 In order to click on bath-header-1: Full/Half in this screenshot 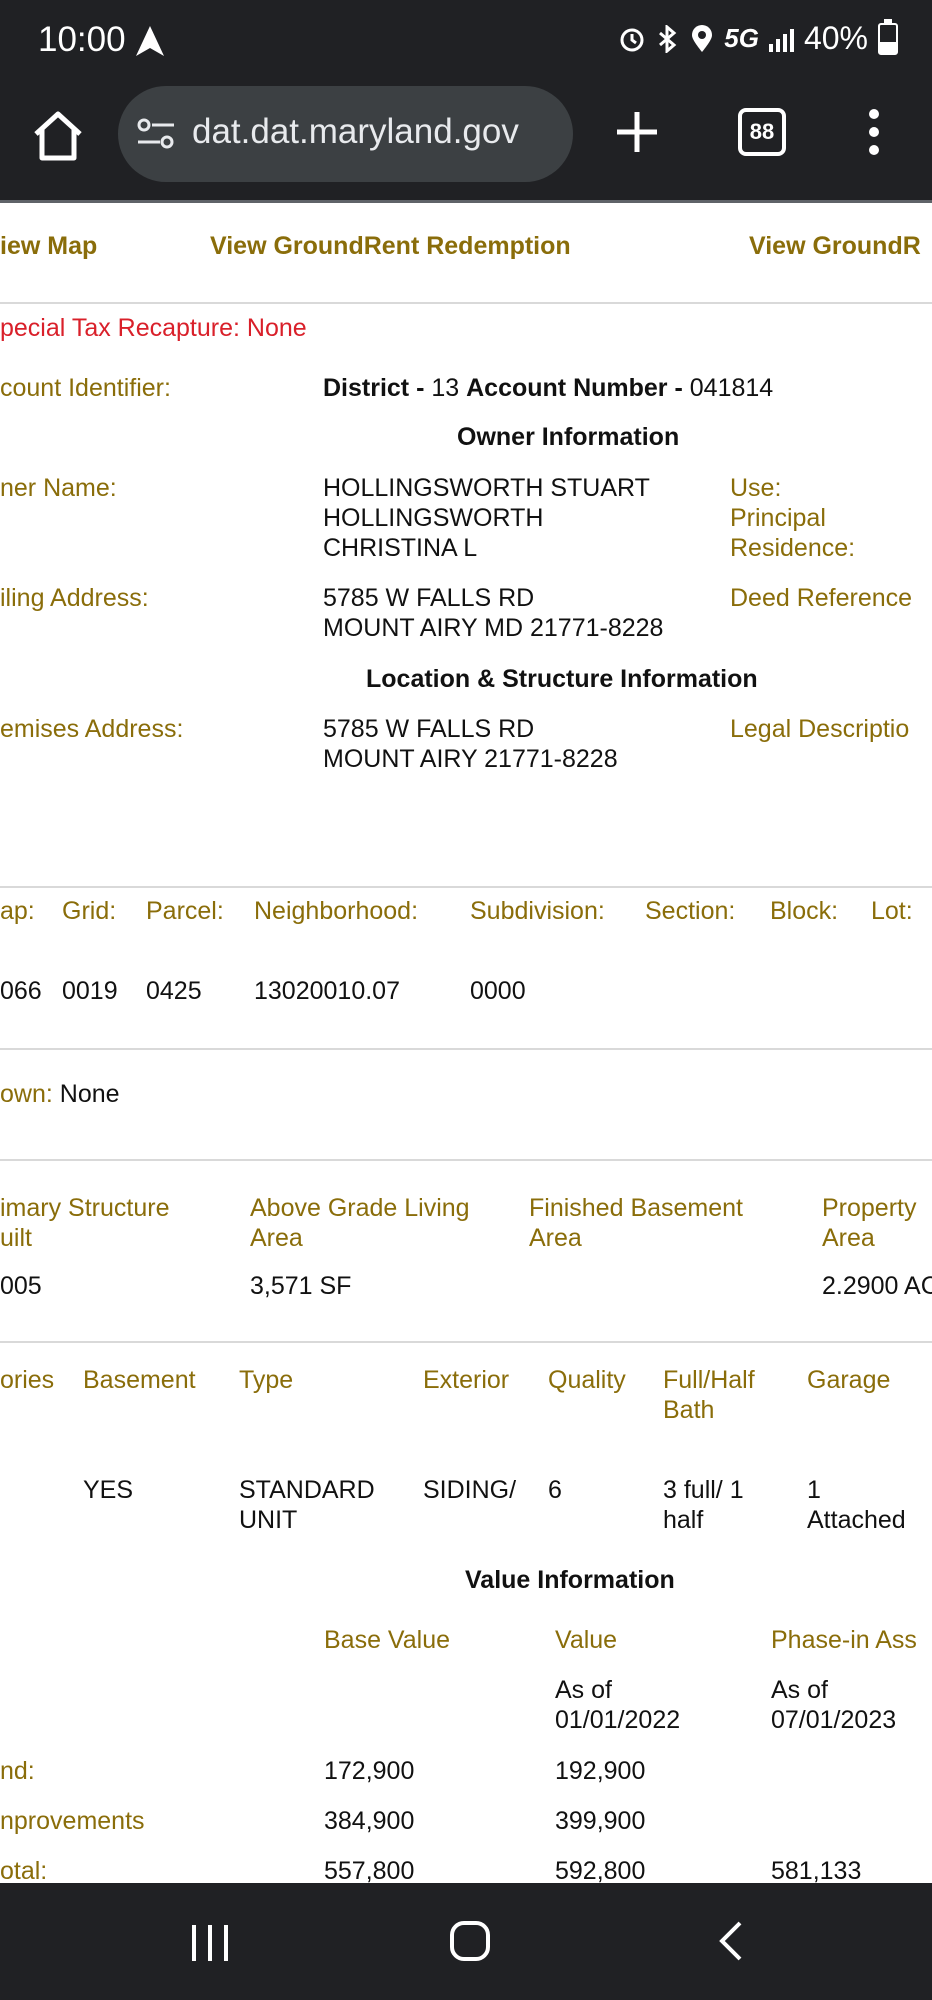, I will do `click(709, 1380)`.